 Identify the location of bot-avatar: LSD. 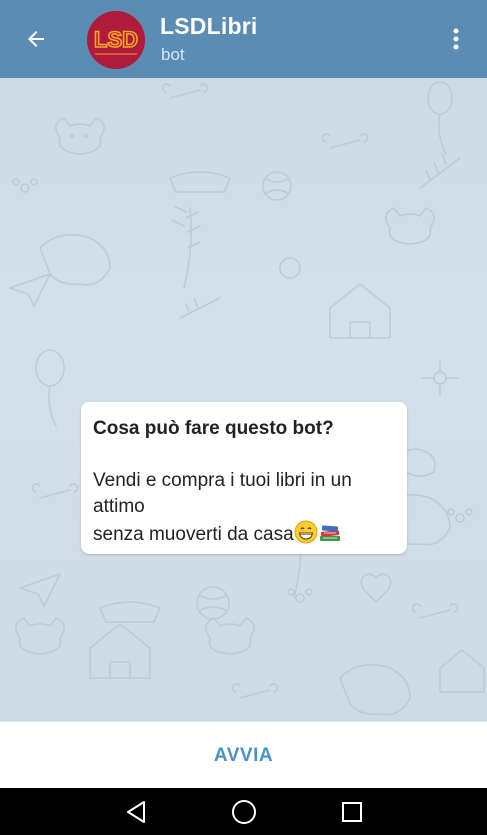
(116, 40).